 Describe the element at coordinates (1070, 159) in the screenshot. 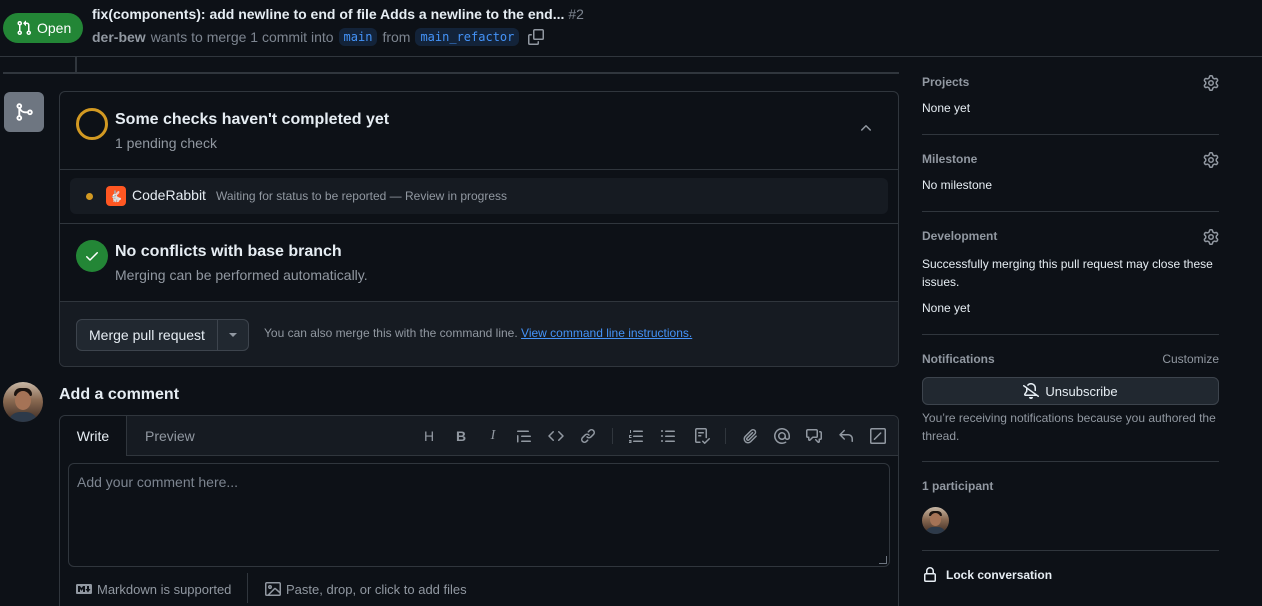

I see `milestone-heading: Milestone` at that location.